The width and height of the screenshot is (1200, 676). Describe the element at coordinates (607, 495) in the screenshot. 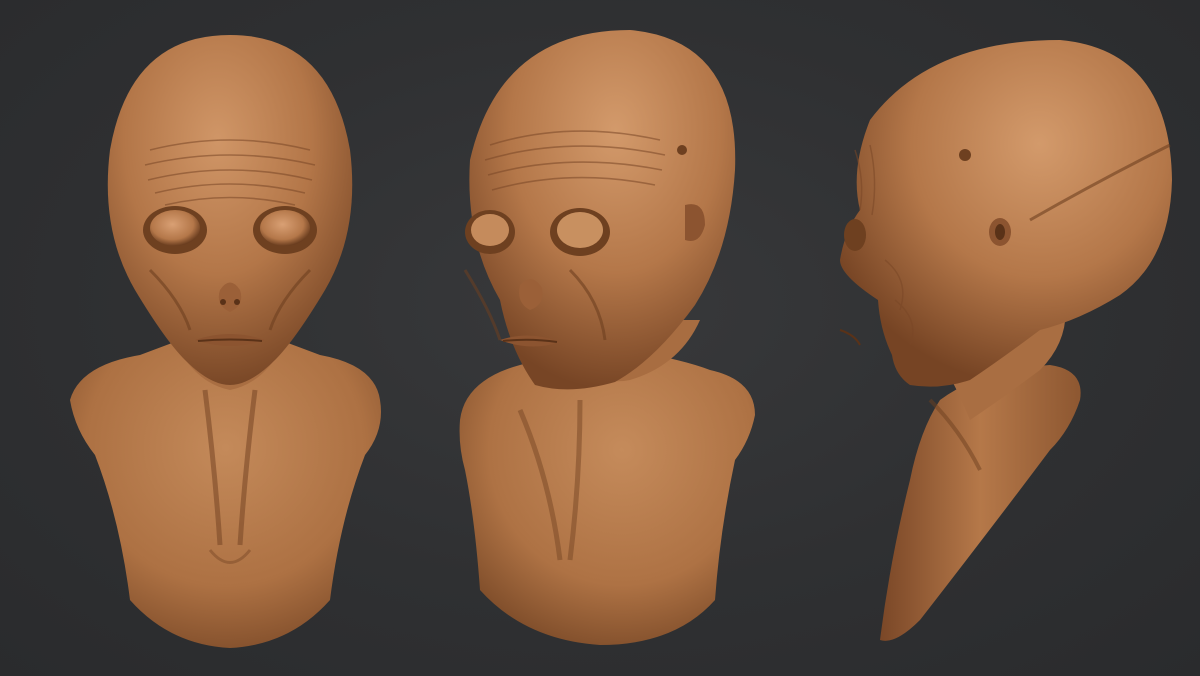

I see `torso-shape` at that location.